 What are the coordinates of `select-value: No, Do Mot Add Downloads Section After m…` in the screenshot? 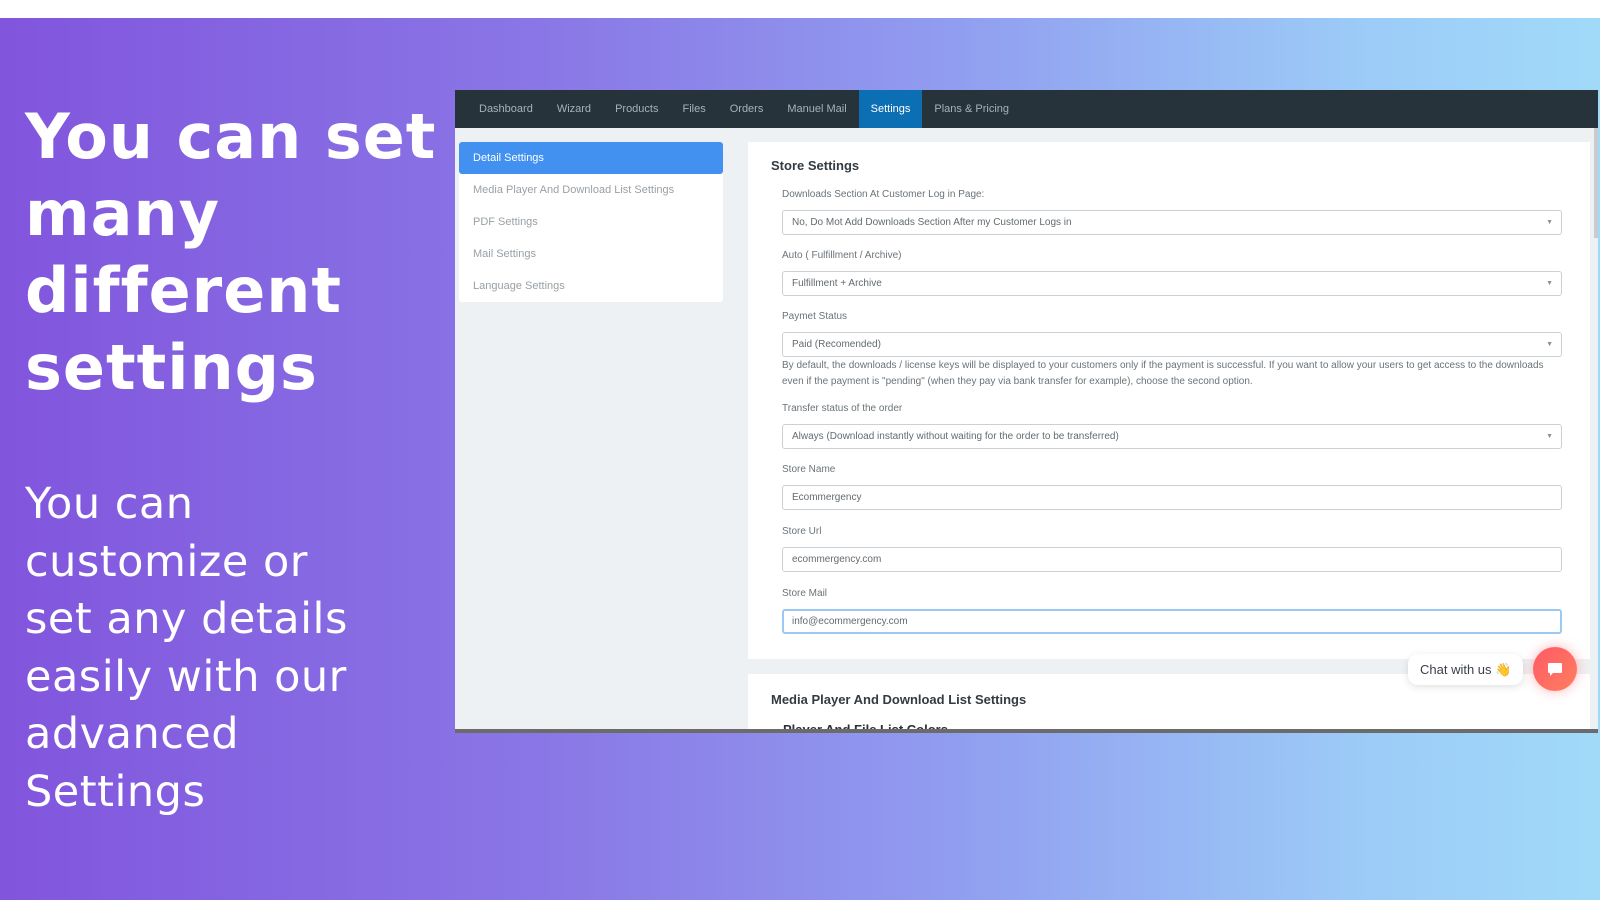 It's located at (932, 222).